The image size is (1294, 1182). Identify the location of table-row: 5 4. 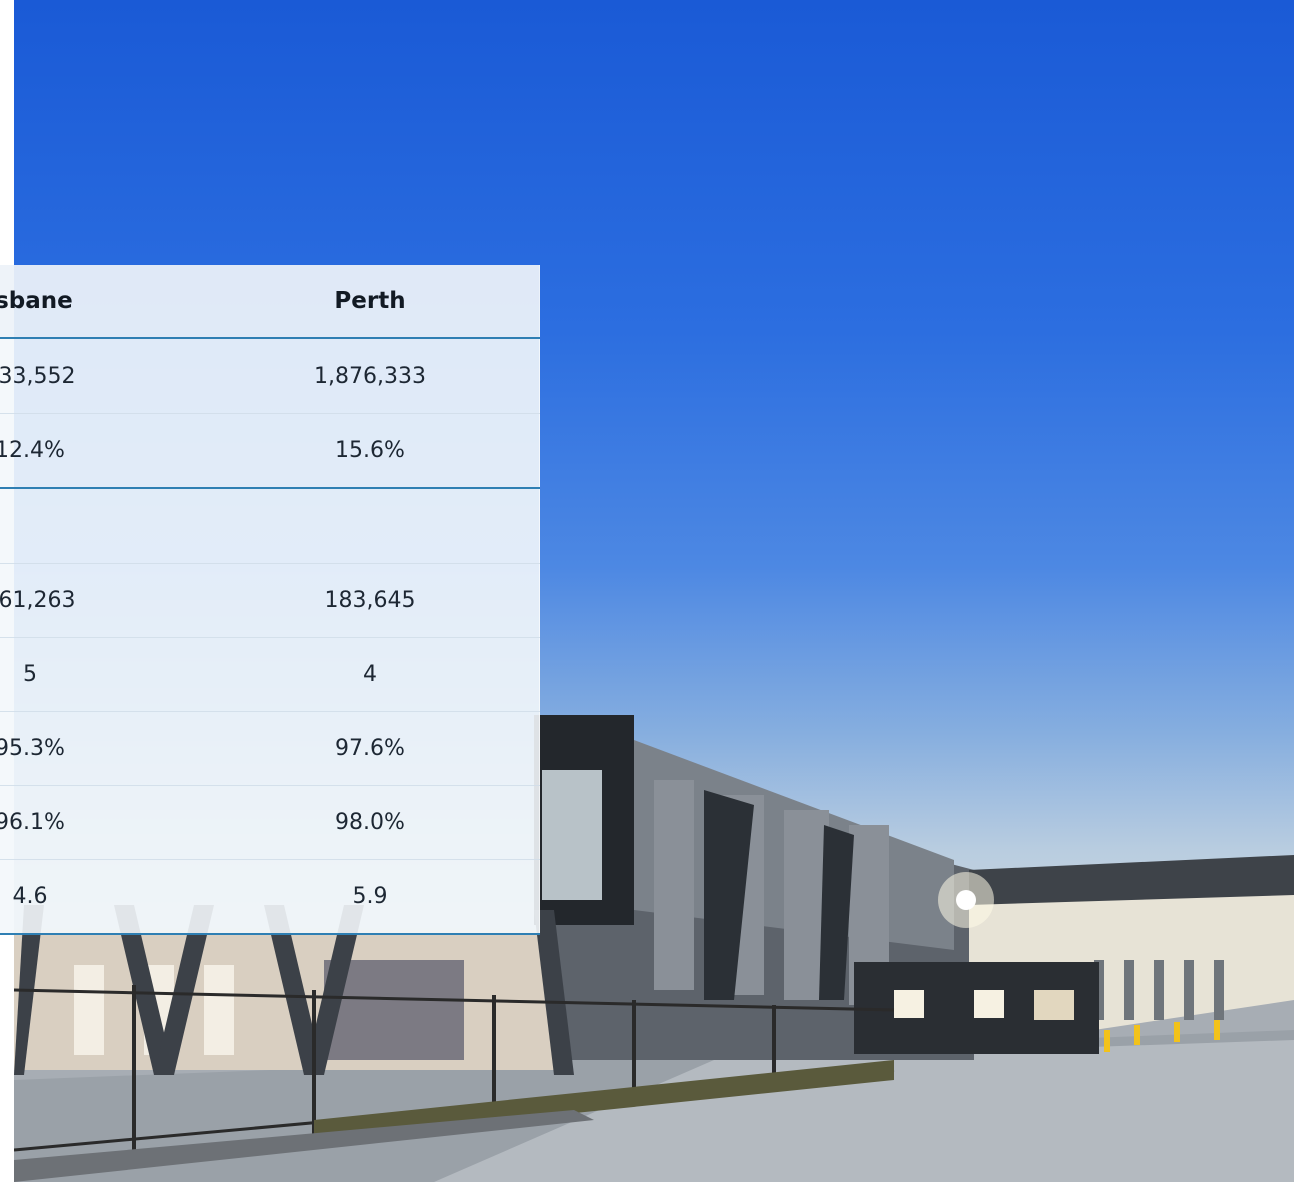
(270, 674).